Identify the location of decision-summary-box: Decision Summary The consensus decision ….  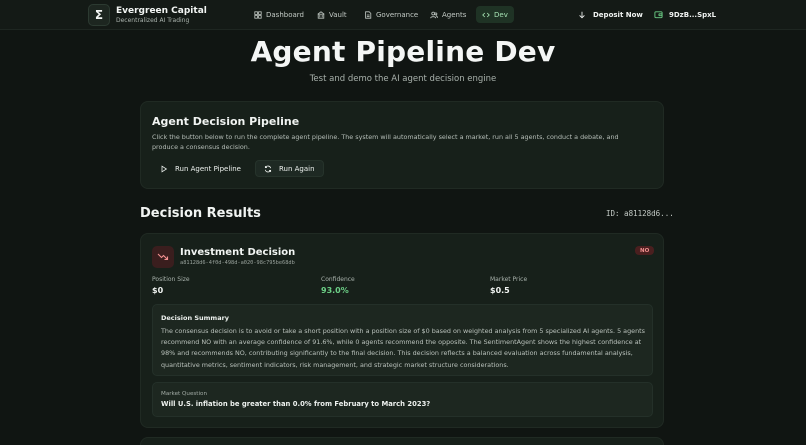
(402, 340).